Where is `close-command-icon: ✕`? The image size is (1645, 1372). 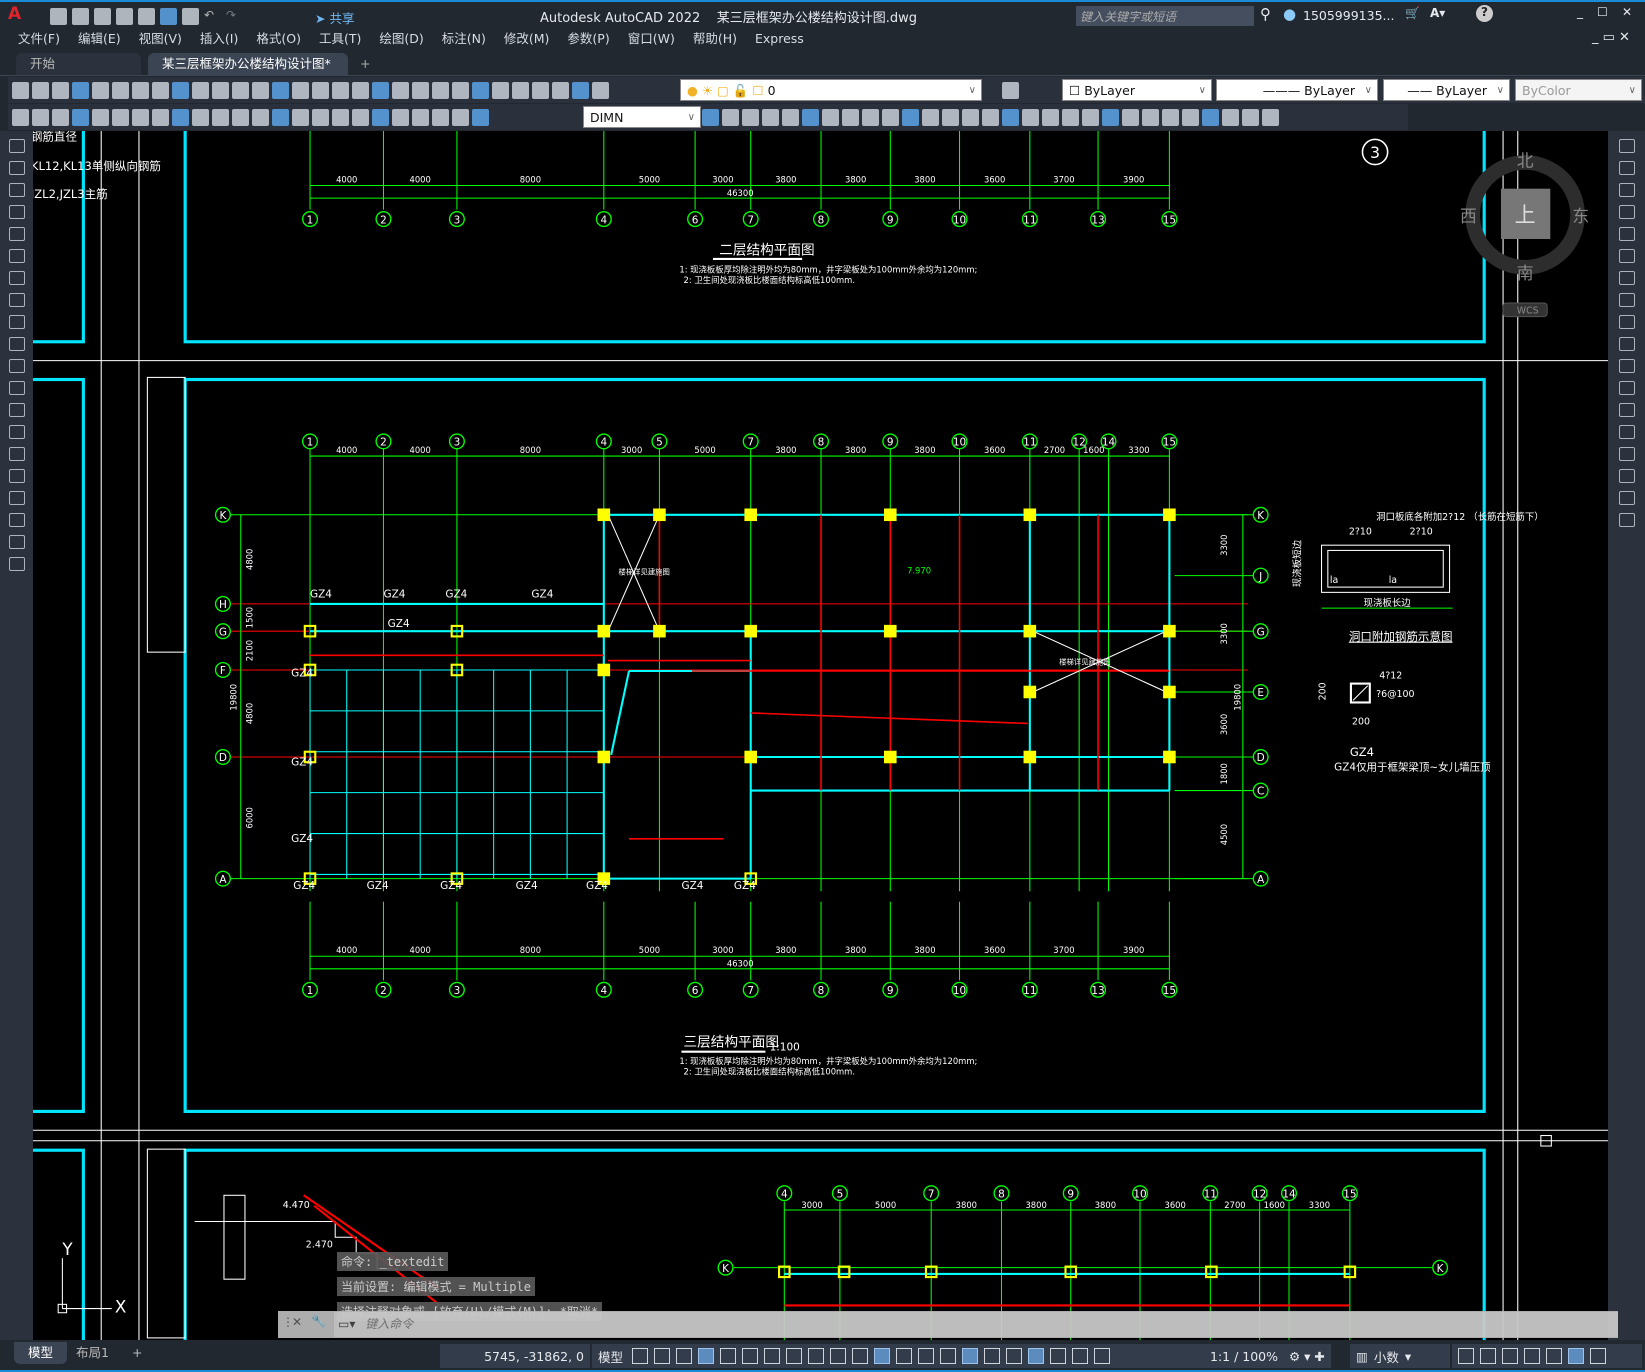 close-command-icon: ✕ is located at coordinates (297, 1322).